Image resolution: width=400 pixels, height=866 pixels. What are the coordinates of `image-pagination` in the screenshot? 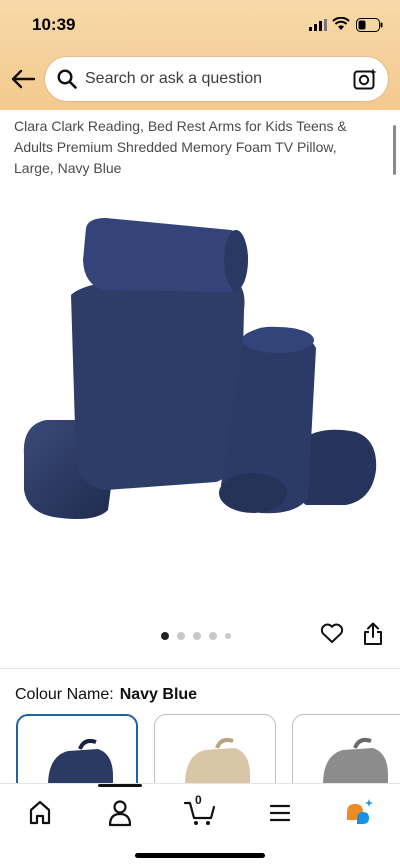 It's located at (196, 636).